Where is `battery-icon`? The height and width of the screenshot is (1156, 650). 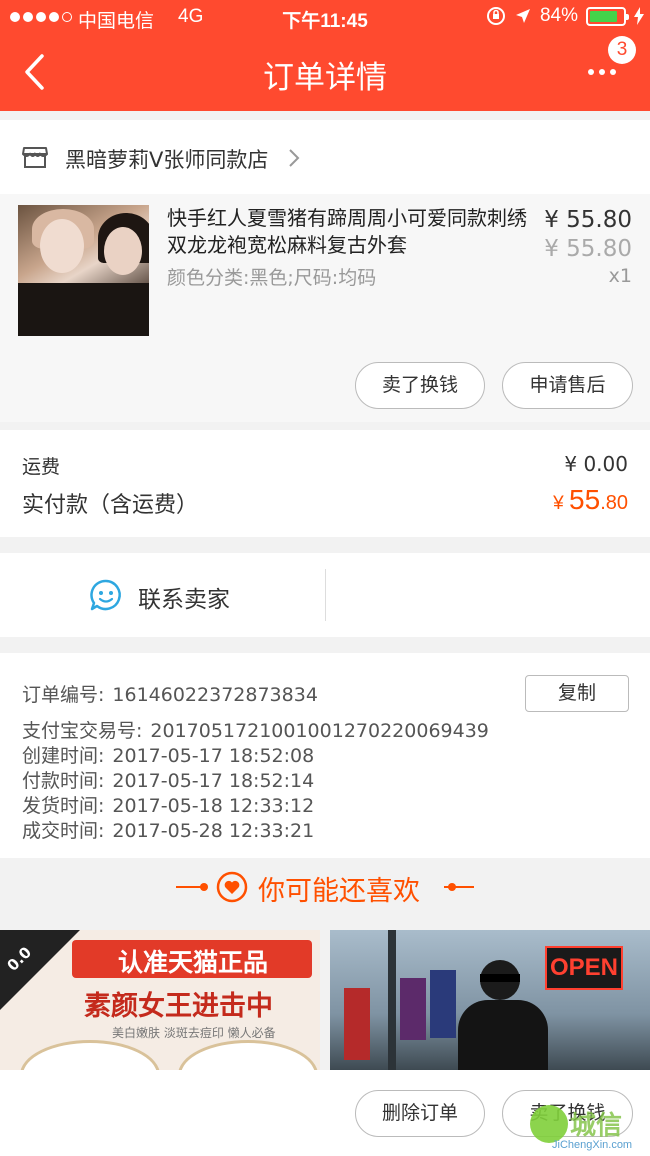 battery-icon is located at coordinates (607, 16).